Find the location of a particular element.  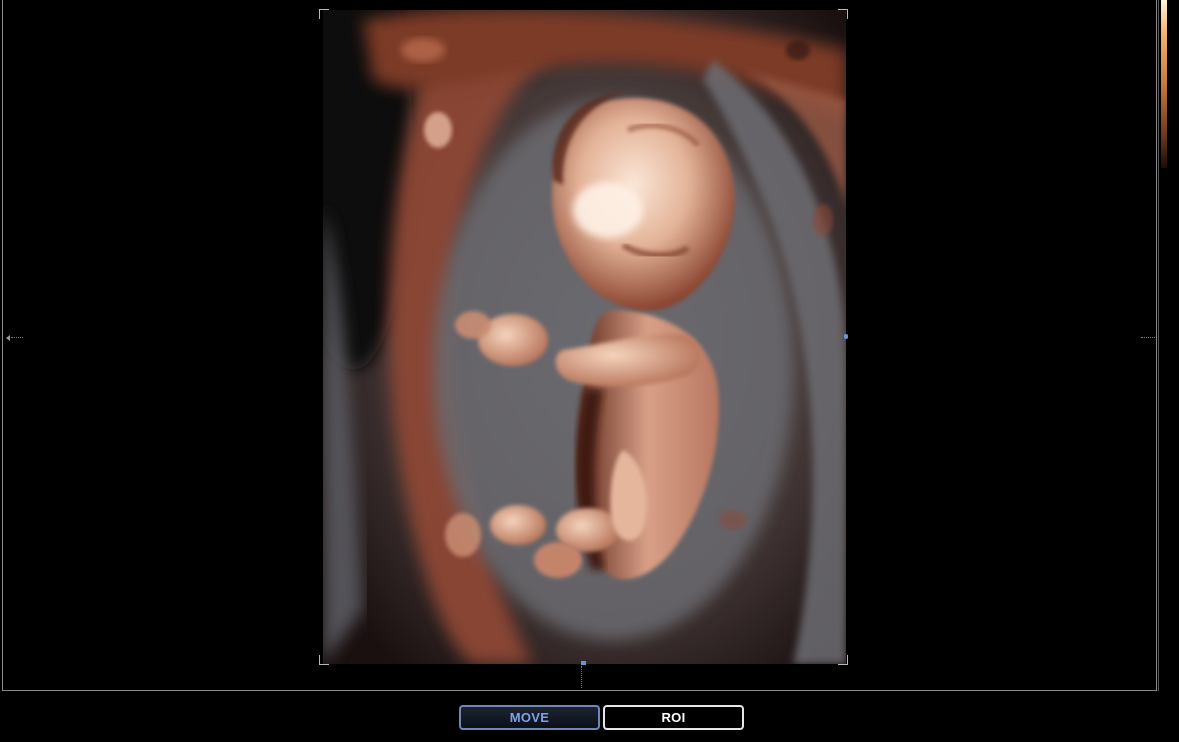

bottom-center-guide is located at coordinates (581, 677).